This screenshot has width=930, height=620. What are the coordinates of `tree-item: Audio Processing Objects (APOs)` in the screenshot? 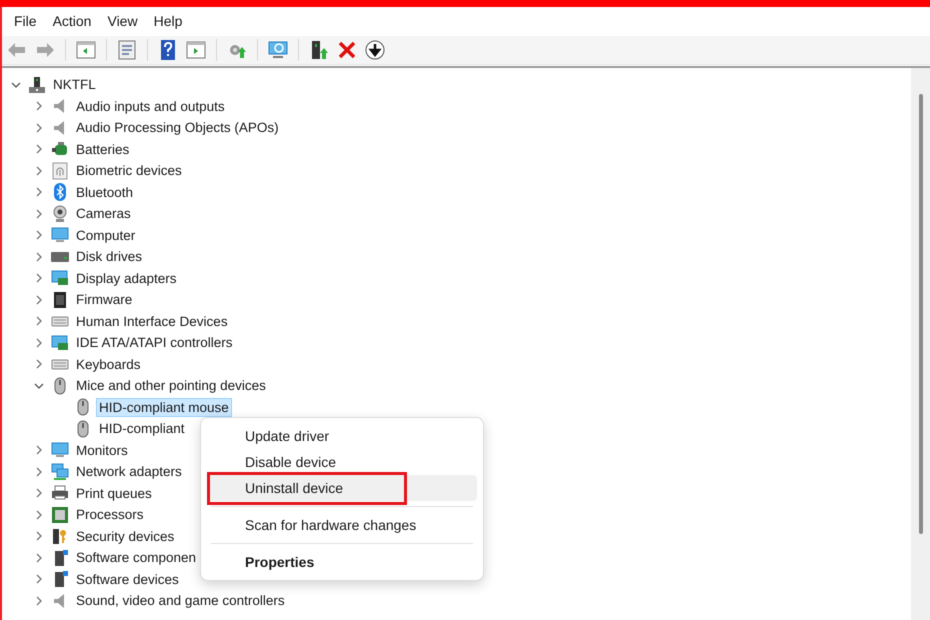 It's located at (177, 128).